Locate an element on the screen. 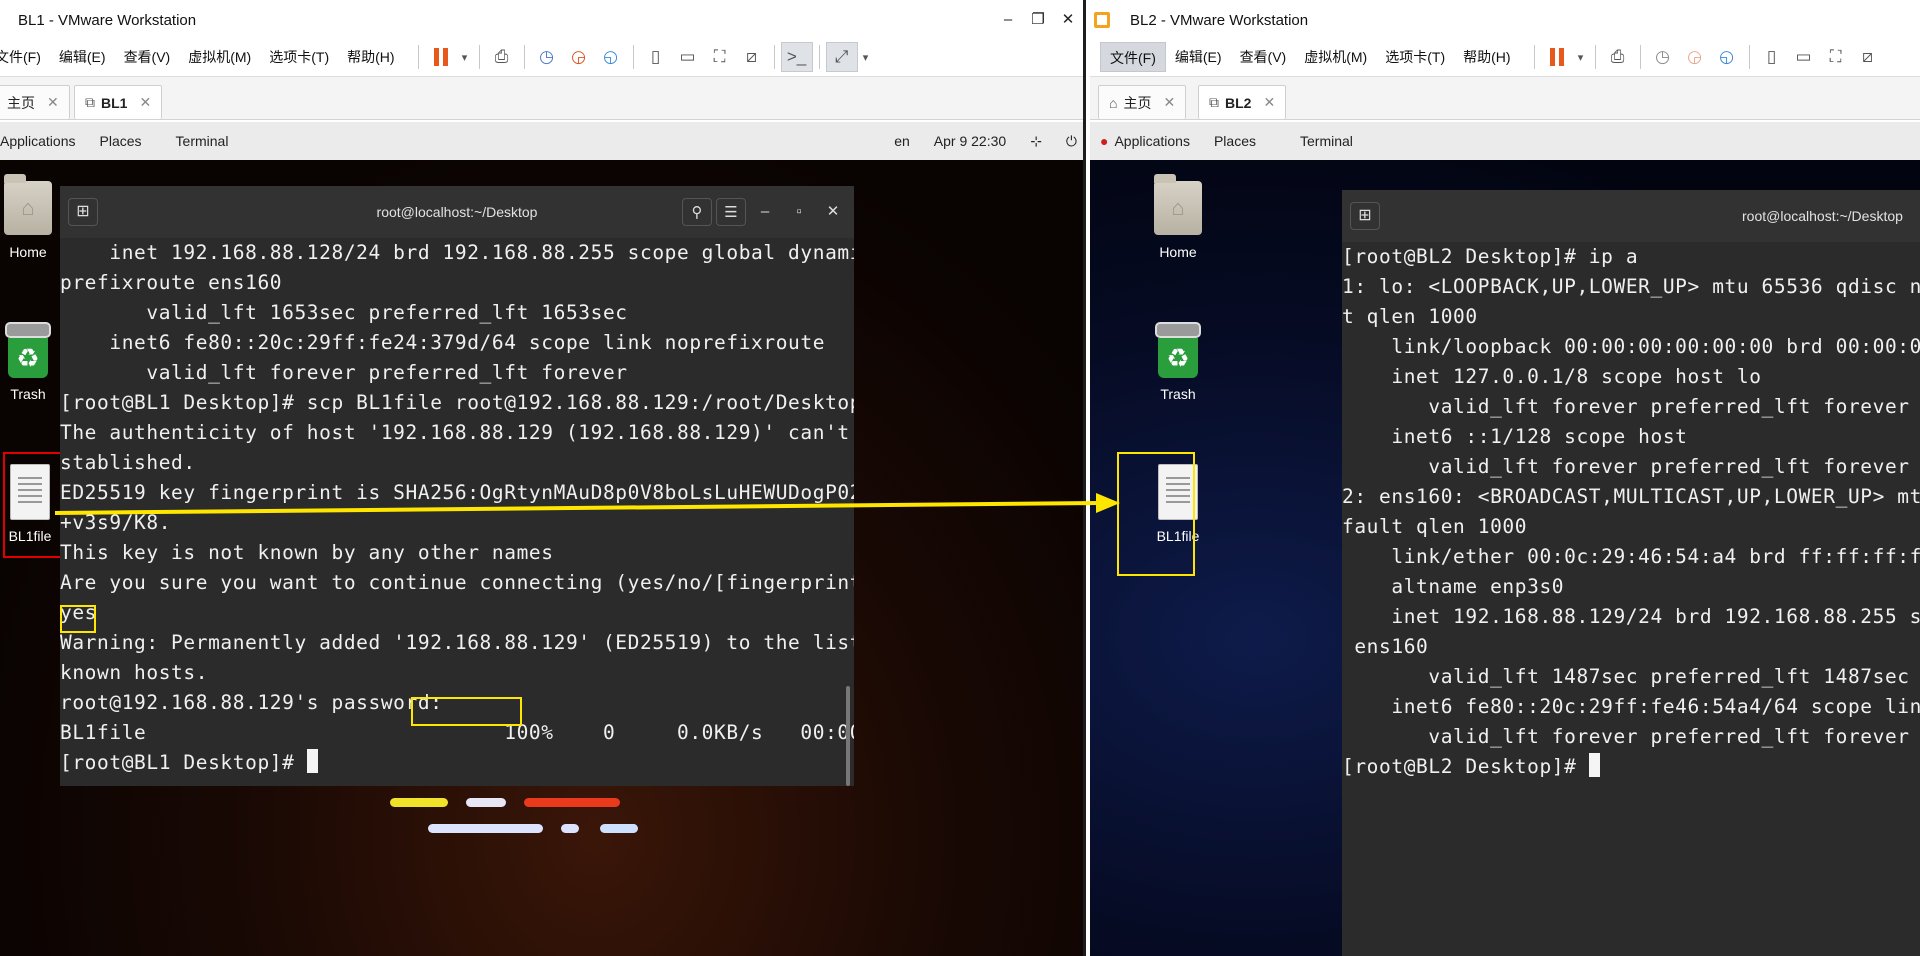 The height and width of the screenshot is (956, 1920). tab-bl1: ⧉ BL1 ✕ is located at coordinates (118, 102).